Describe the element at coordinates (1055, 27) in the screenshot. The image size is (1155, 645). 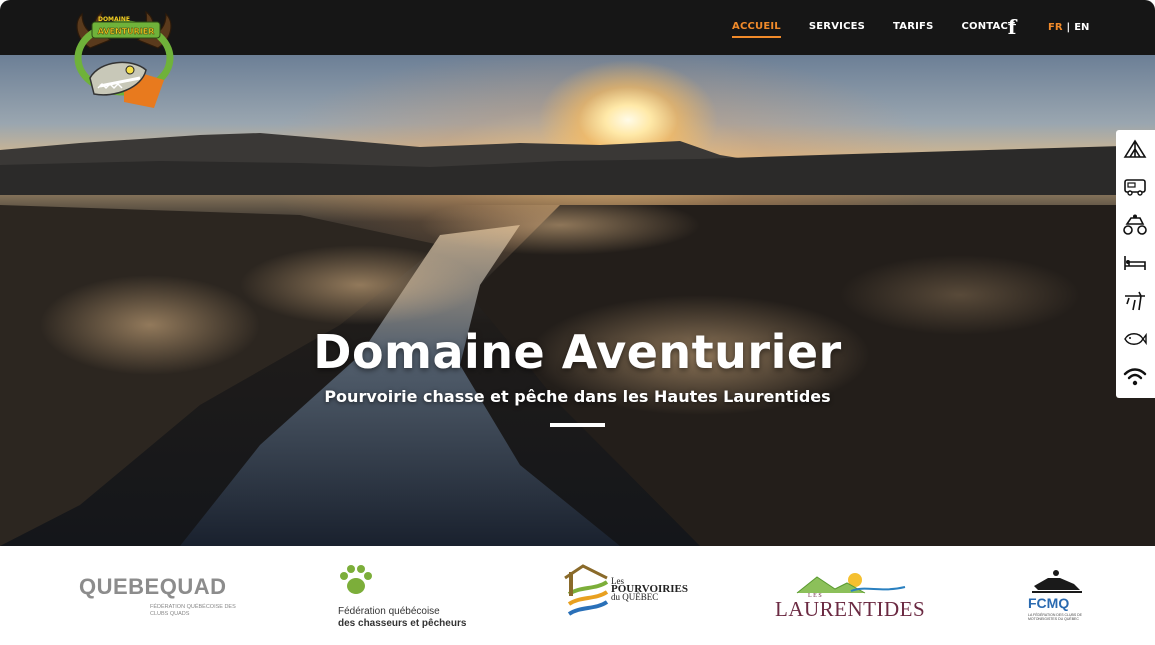
I see `lang-fr: FR` at that location.